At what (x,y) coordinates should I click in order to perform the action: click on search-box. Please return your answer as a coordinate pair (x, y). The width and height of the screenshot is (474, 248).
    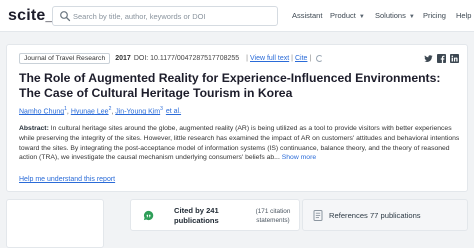
    Looking at the image, I should click on (165, 16).